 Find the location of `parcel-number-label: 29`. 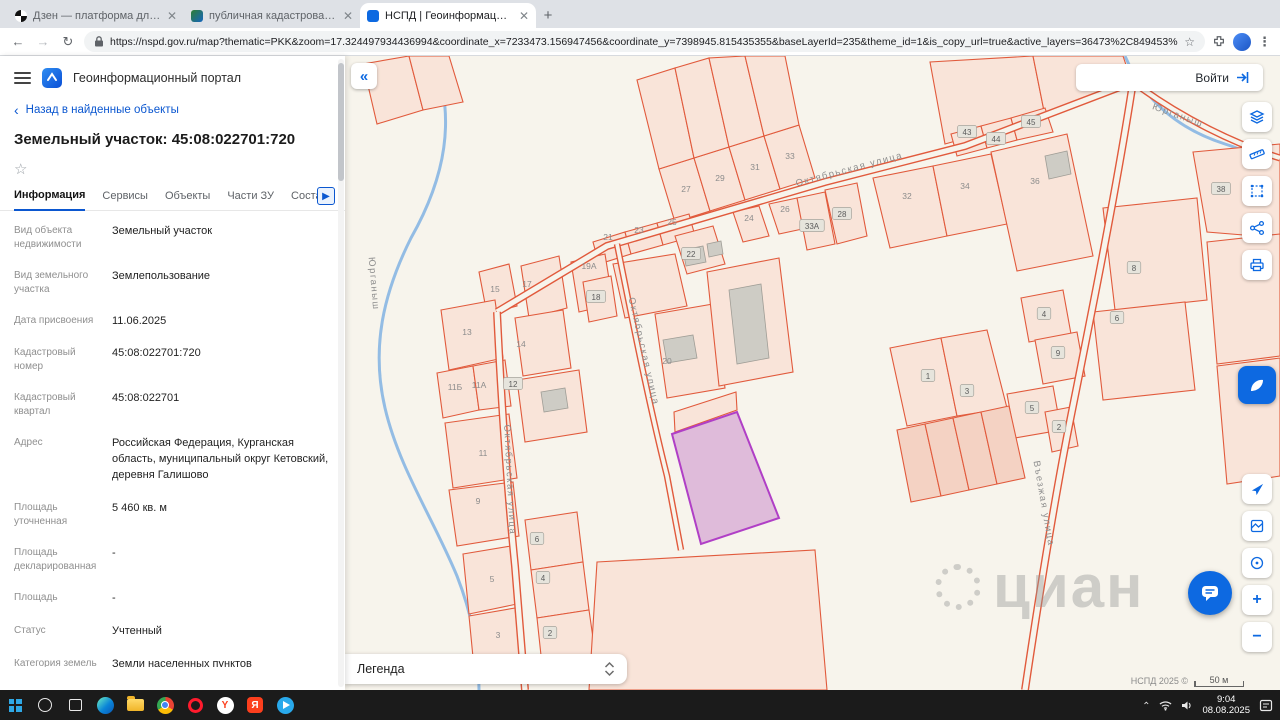

parcel-number-label: 29 is located at coordinates (720, 178).